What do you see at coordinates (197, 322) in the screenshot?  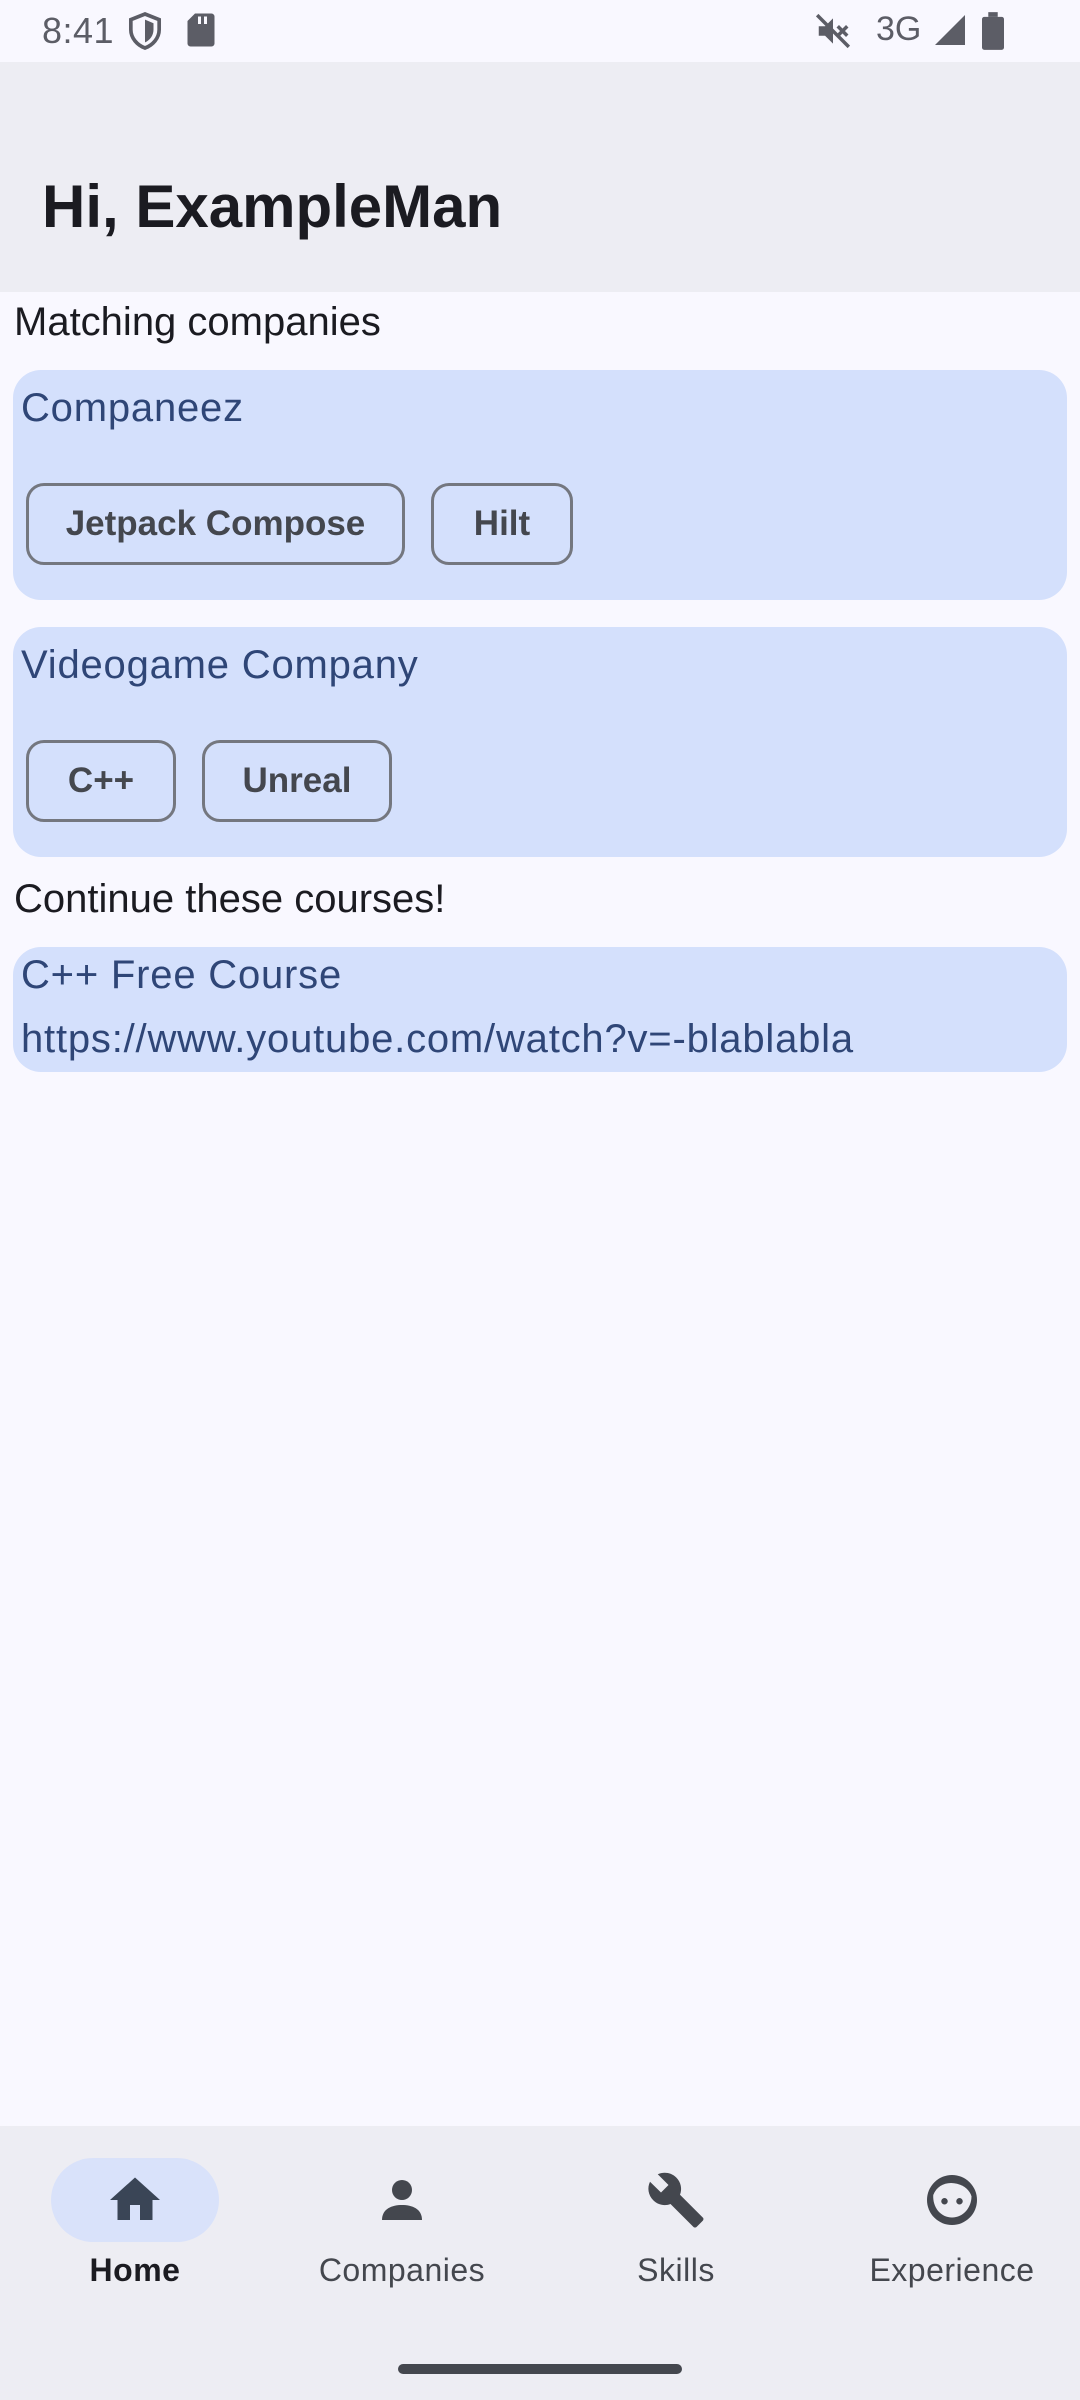 I see `matching-companies-title: Matching companies` at bounding box center [197, 322].